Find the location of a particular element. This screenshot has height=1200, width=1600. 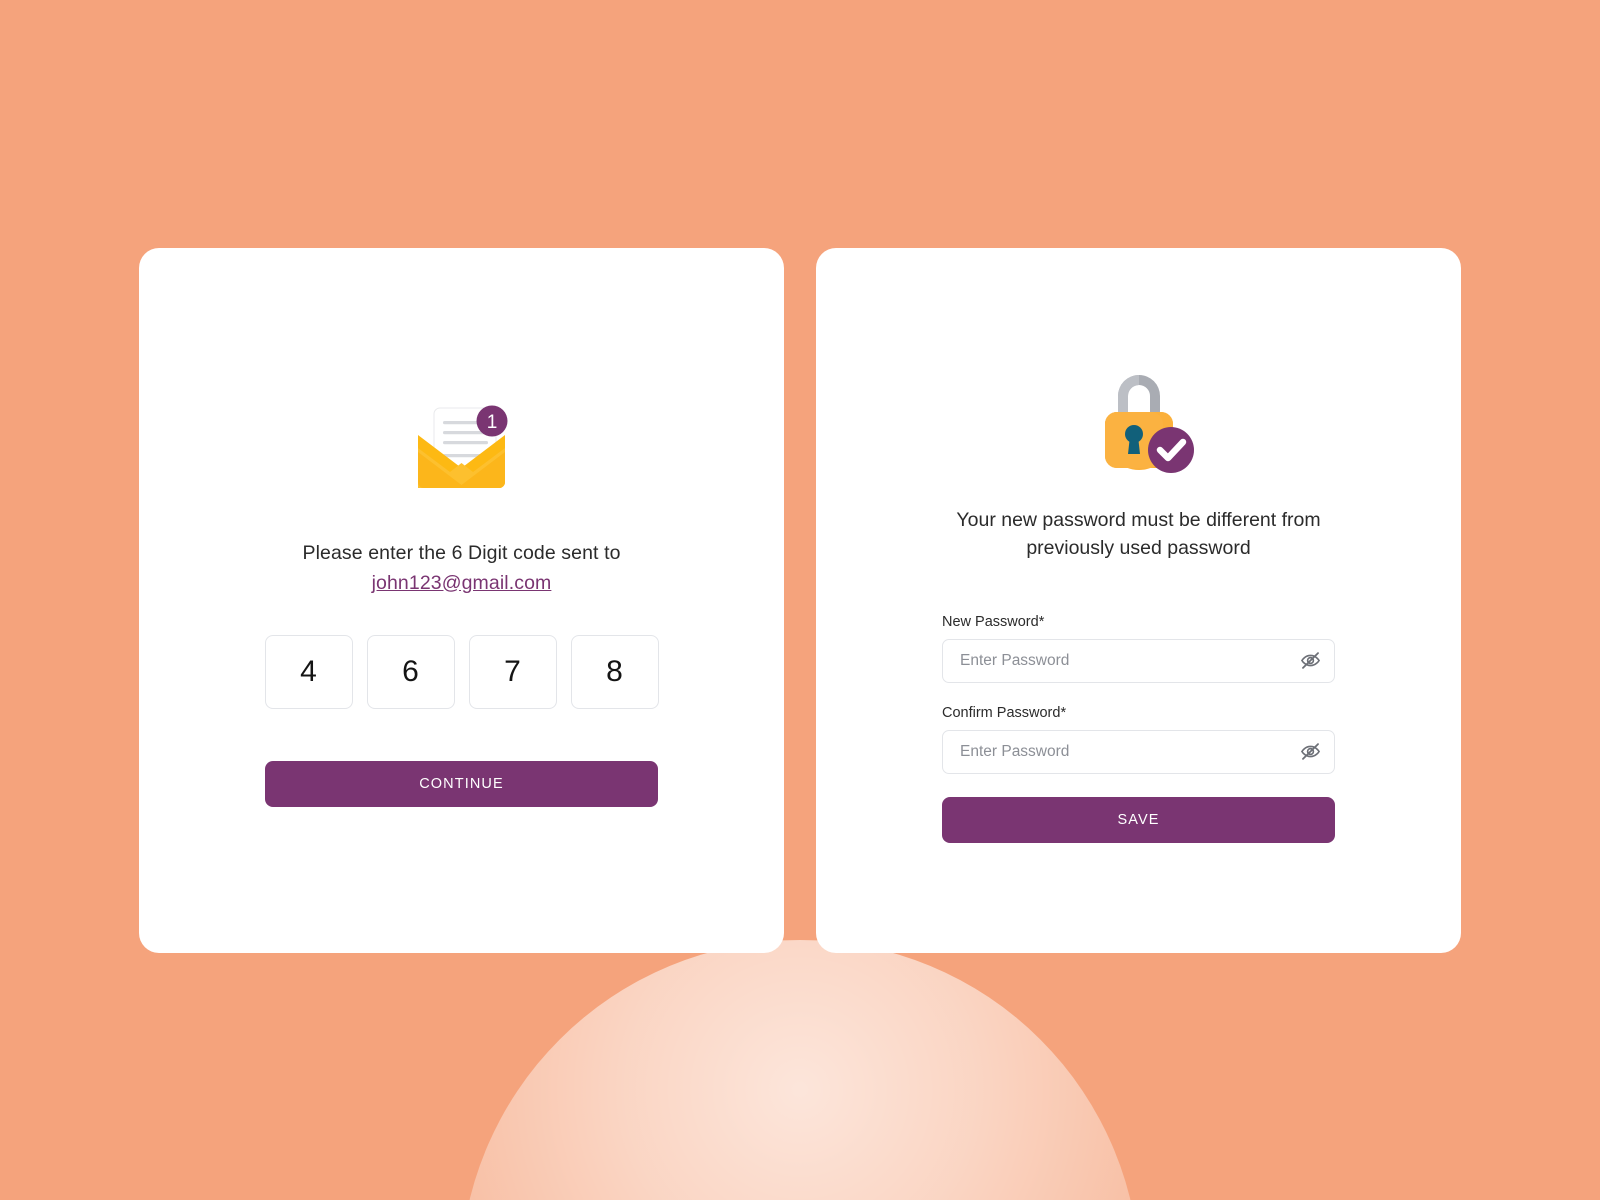

save-button: SAVE is located at coordinates (1138, 819).